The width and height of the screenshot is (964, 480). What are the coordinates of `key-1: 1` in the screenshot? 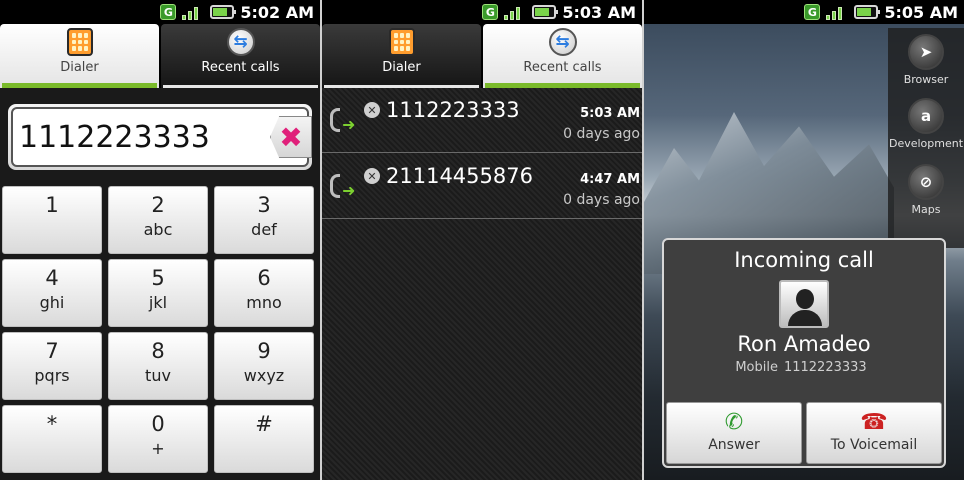 It's located at (52, 220).